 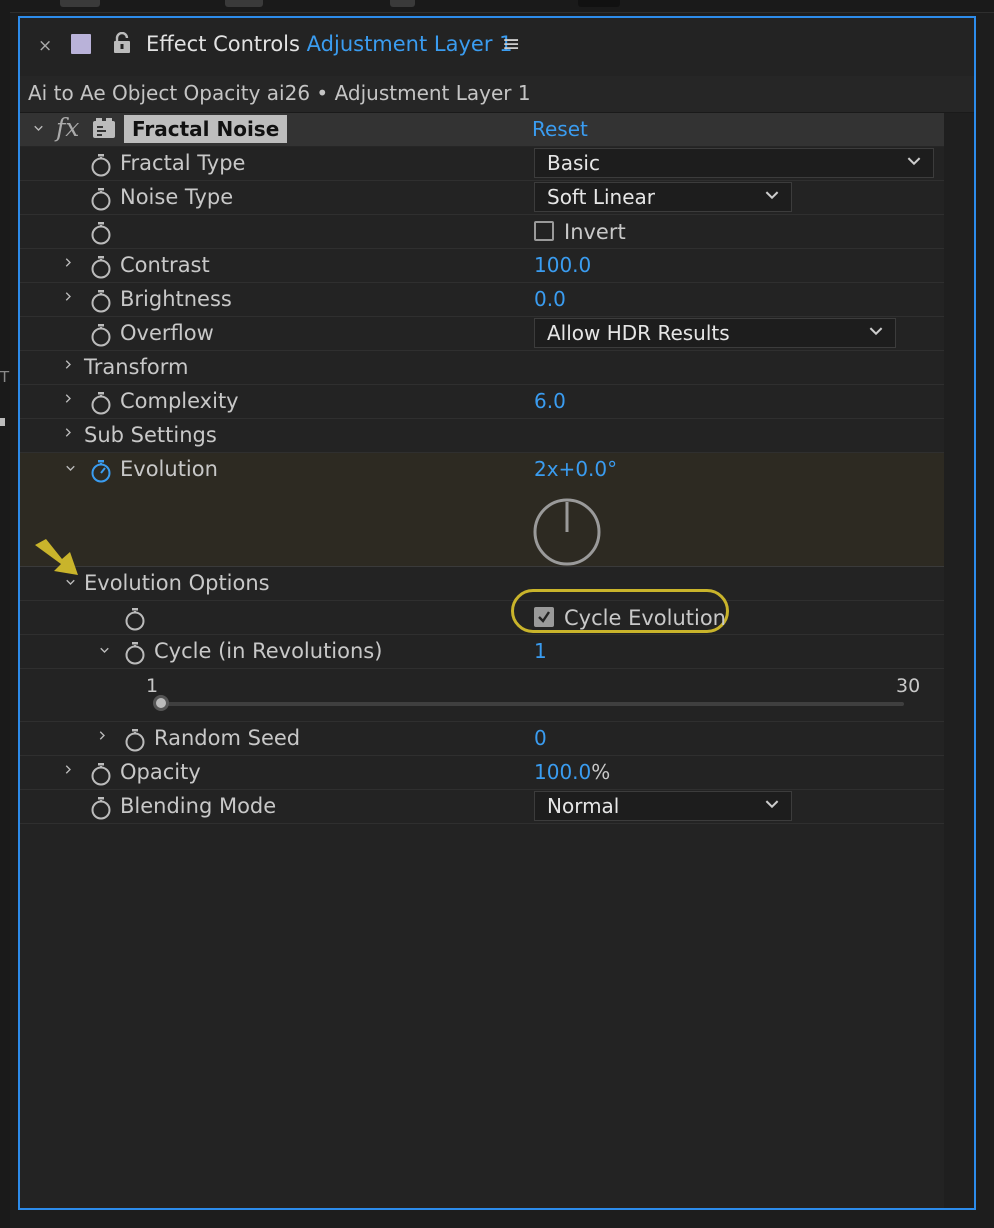 What do you see at coordinates (497, 6) in the screenshot?
I see `top-strip` at bounding box center [497, 6].